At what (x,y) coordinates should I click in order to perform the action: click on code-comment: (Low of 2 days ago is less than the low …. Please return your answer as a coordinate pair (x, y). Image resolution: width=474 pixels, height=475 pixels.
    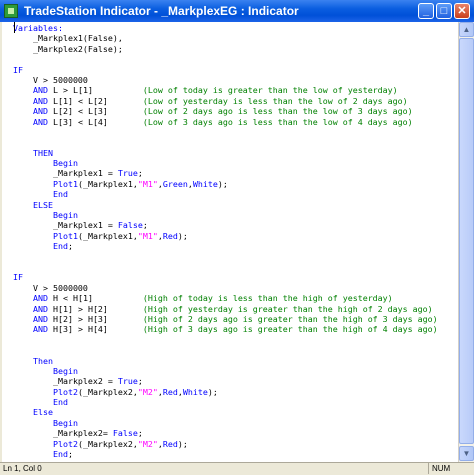
    Looking at the image, I should click on (277, 111).